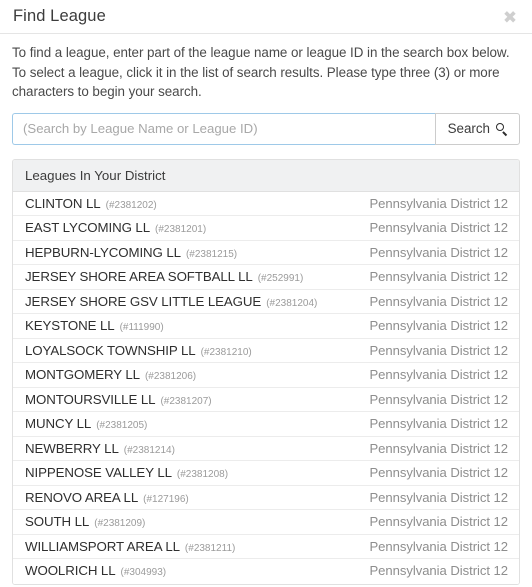 Image resolution: width=532 pixels, height=587 pixels. What do you see at coordinates (143, 301) in the screenshot?
I see `league-name: JERSEY SHORE GSV LITTLE LEAGUE` at bounding box center [143, 301].